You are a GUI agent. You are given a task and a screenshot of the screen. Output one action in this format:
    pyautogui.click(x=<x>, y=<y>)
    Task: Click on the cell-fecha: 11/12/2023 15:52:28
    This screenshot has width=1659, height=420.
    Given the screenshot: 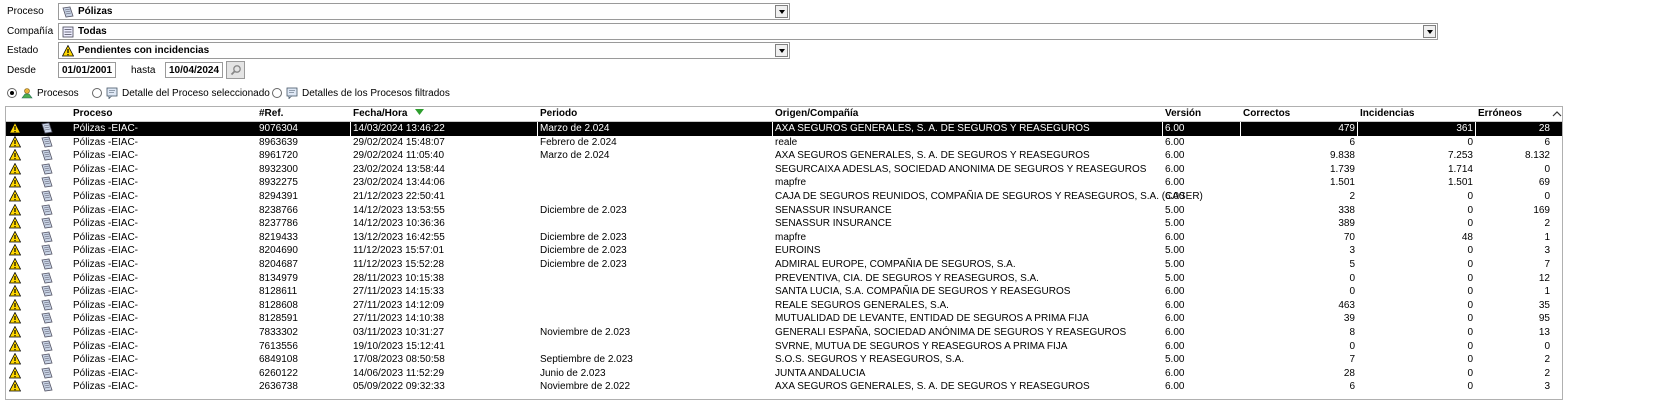 What is the action you would take?
    pyautogui.click(x=399, y=264)
    